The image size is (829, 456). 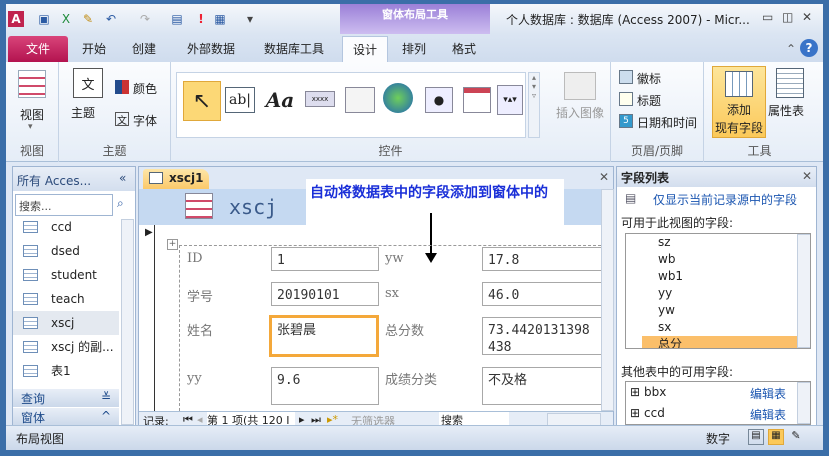 I want to click on form-view-icon: ▤, so click(x=756, y=437).